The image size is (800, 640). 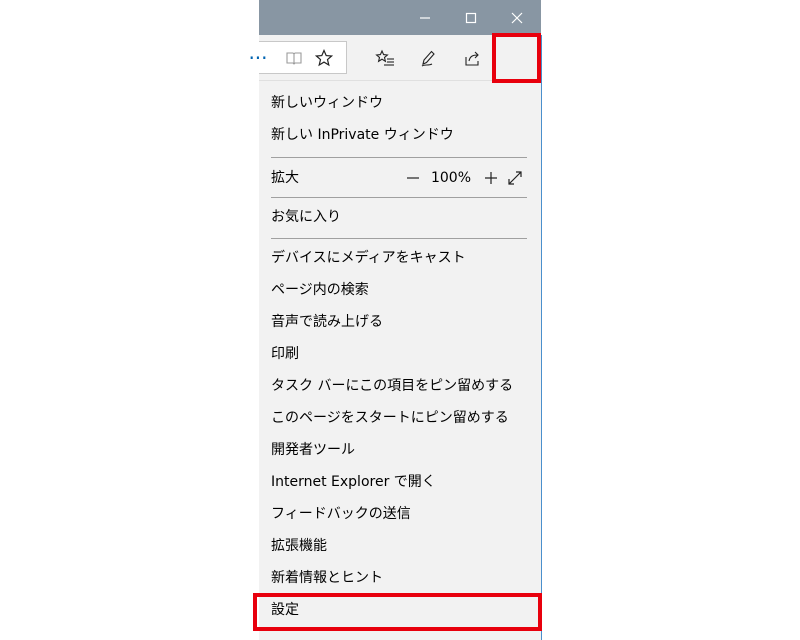 What do you see at coordinates (397, 612) in the screenshot?
I see `highlight-settings` at bounding box center [397, 612].